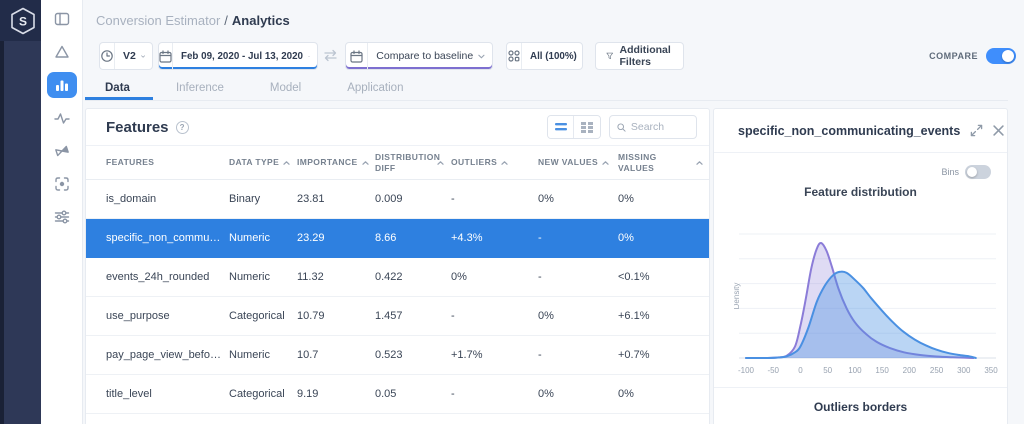 Image resolution: width=1024 pixels, height=424 pixels. Describe the element at coordinates (972, 172) in the screenshot. I see `toggle-knob` at that location.